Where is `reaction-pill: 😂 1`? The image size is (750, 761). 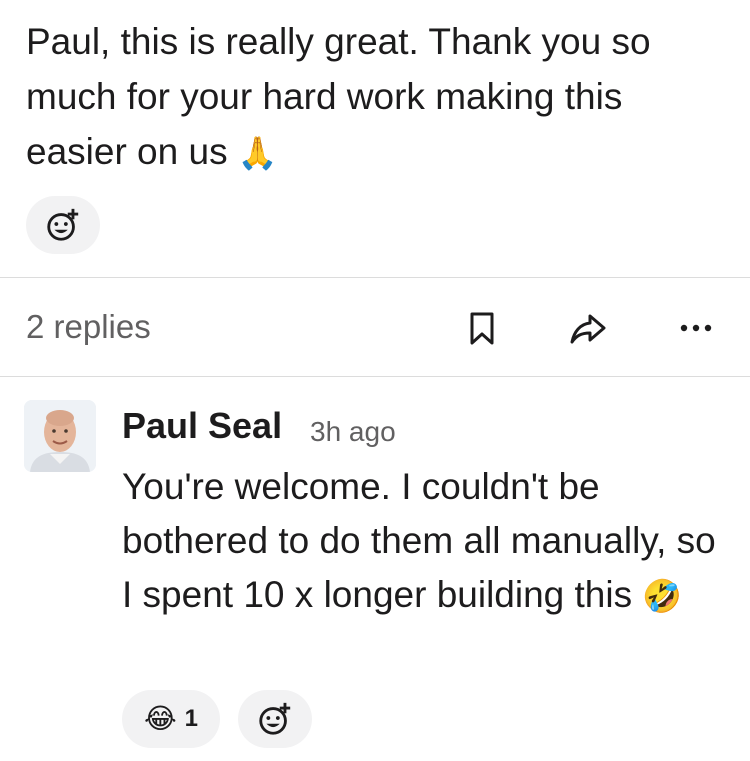
reaction-pill: 😂 1 is located at coordinates (171, 719).